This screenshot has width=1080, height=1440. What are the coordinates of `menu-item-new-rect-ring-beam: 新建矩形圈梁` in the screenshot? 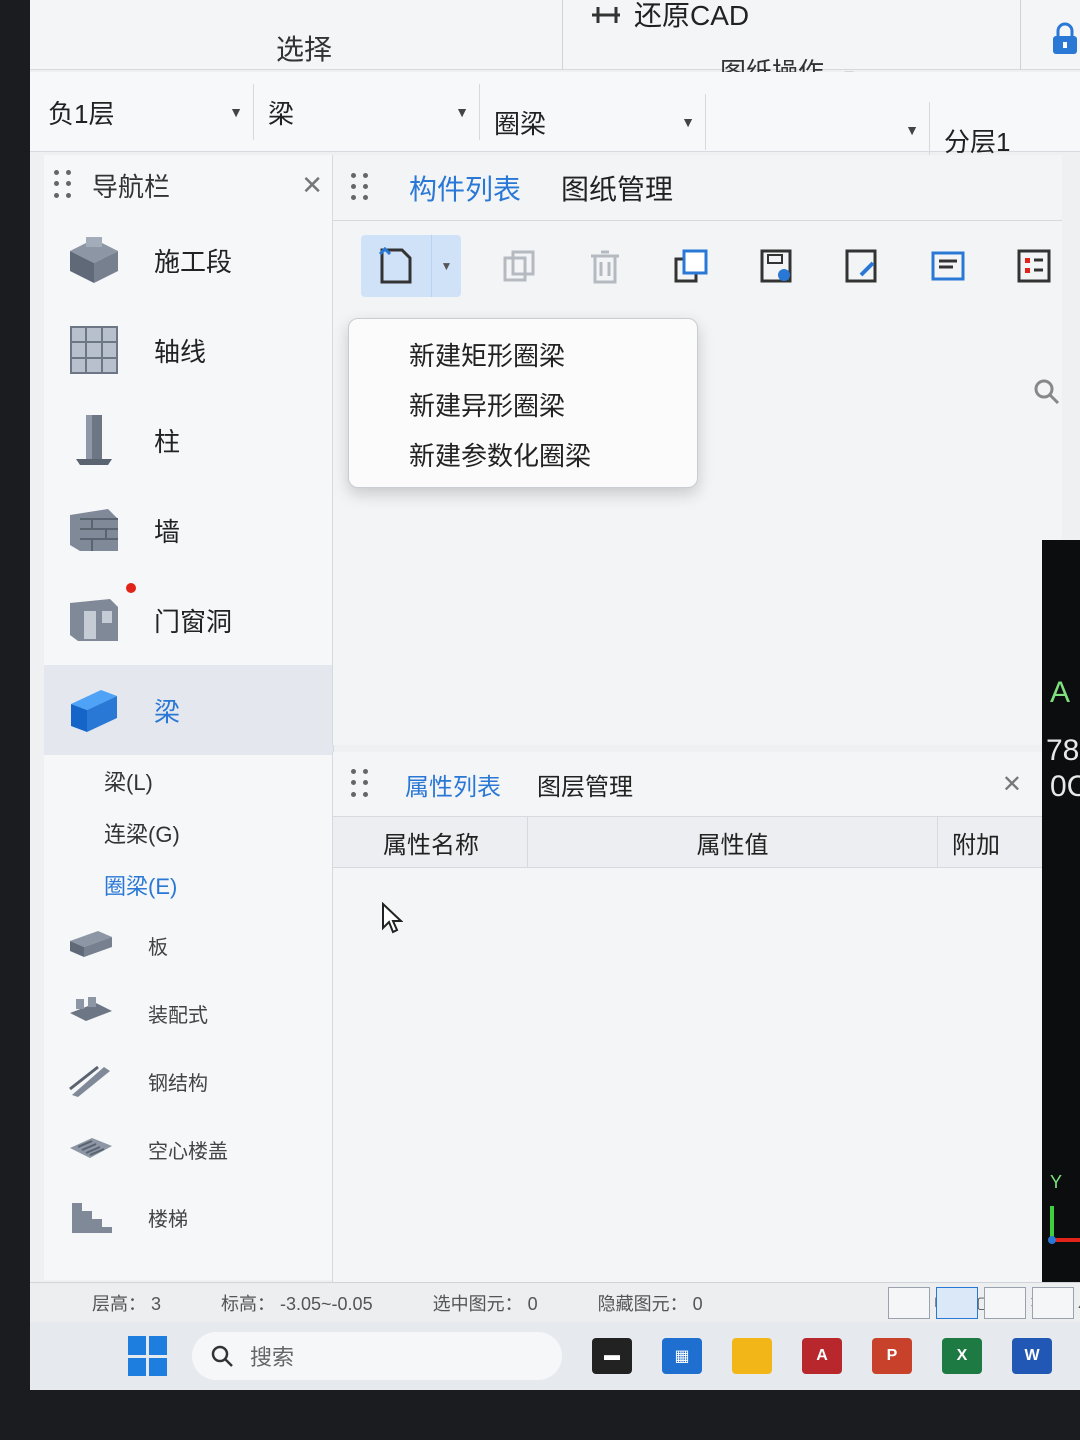 It's located at (523, 354).